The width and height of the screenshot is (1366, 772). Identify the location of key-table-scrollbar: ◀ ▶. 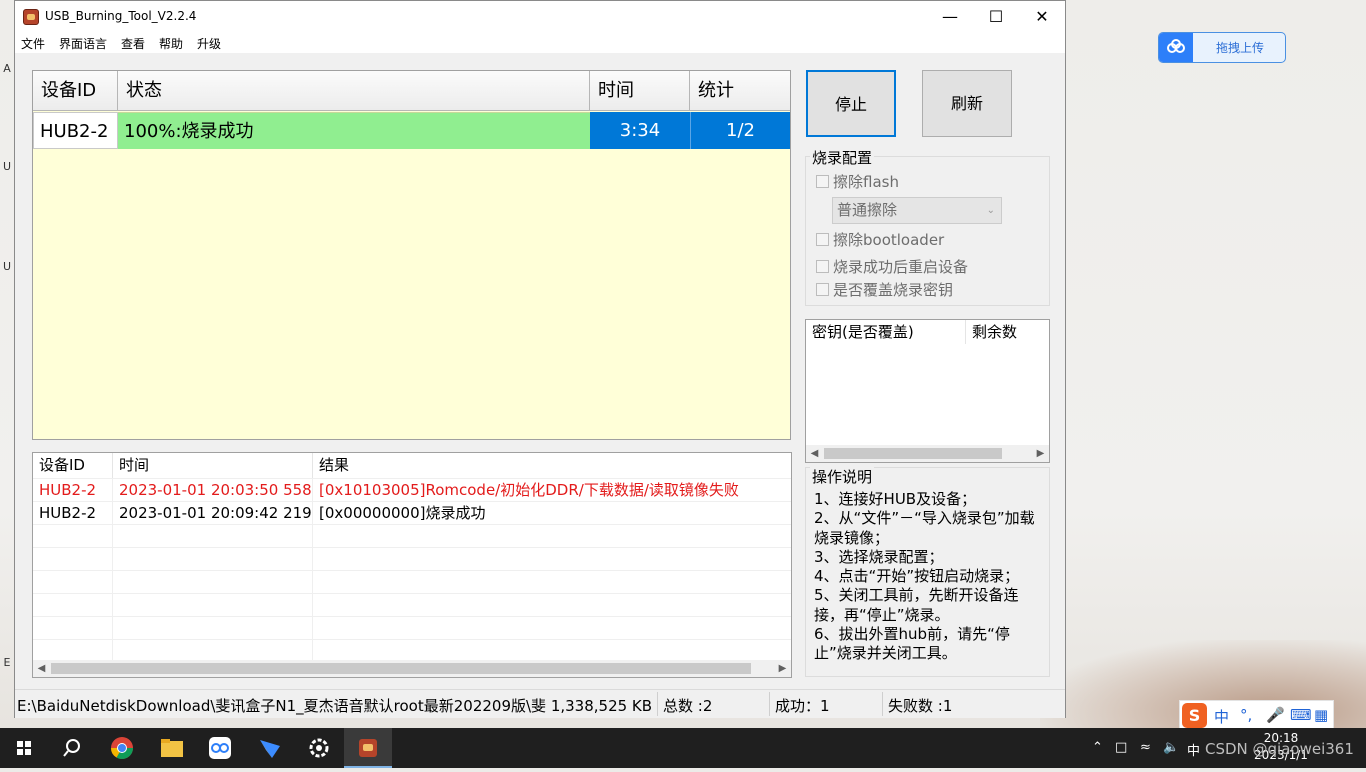
(927, 453).